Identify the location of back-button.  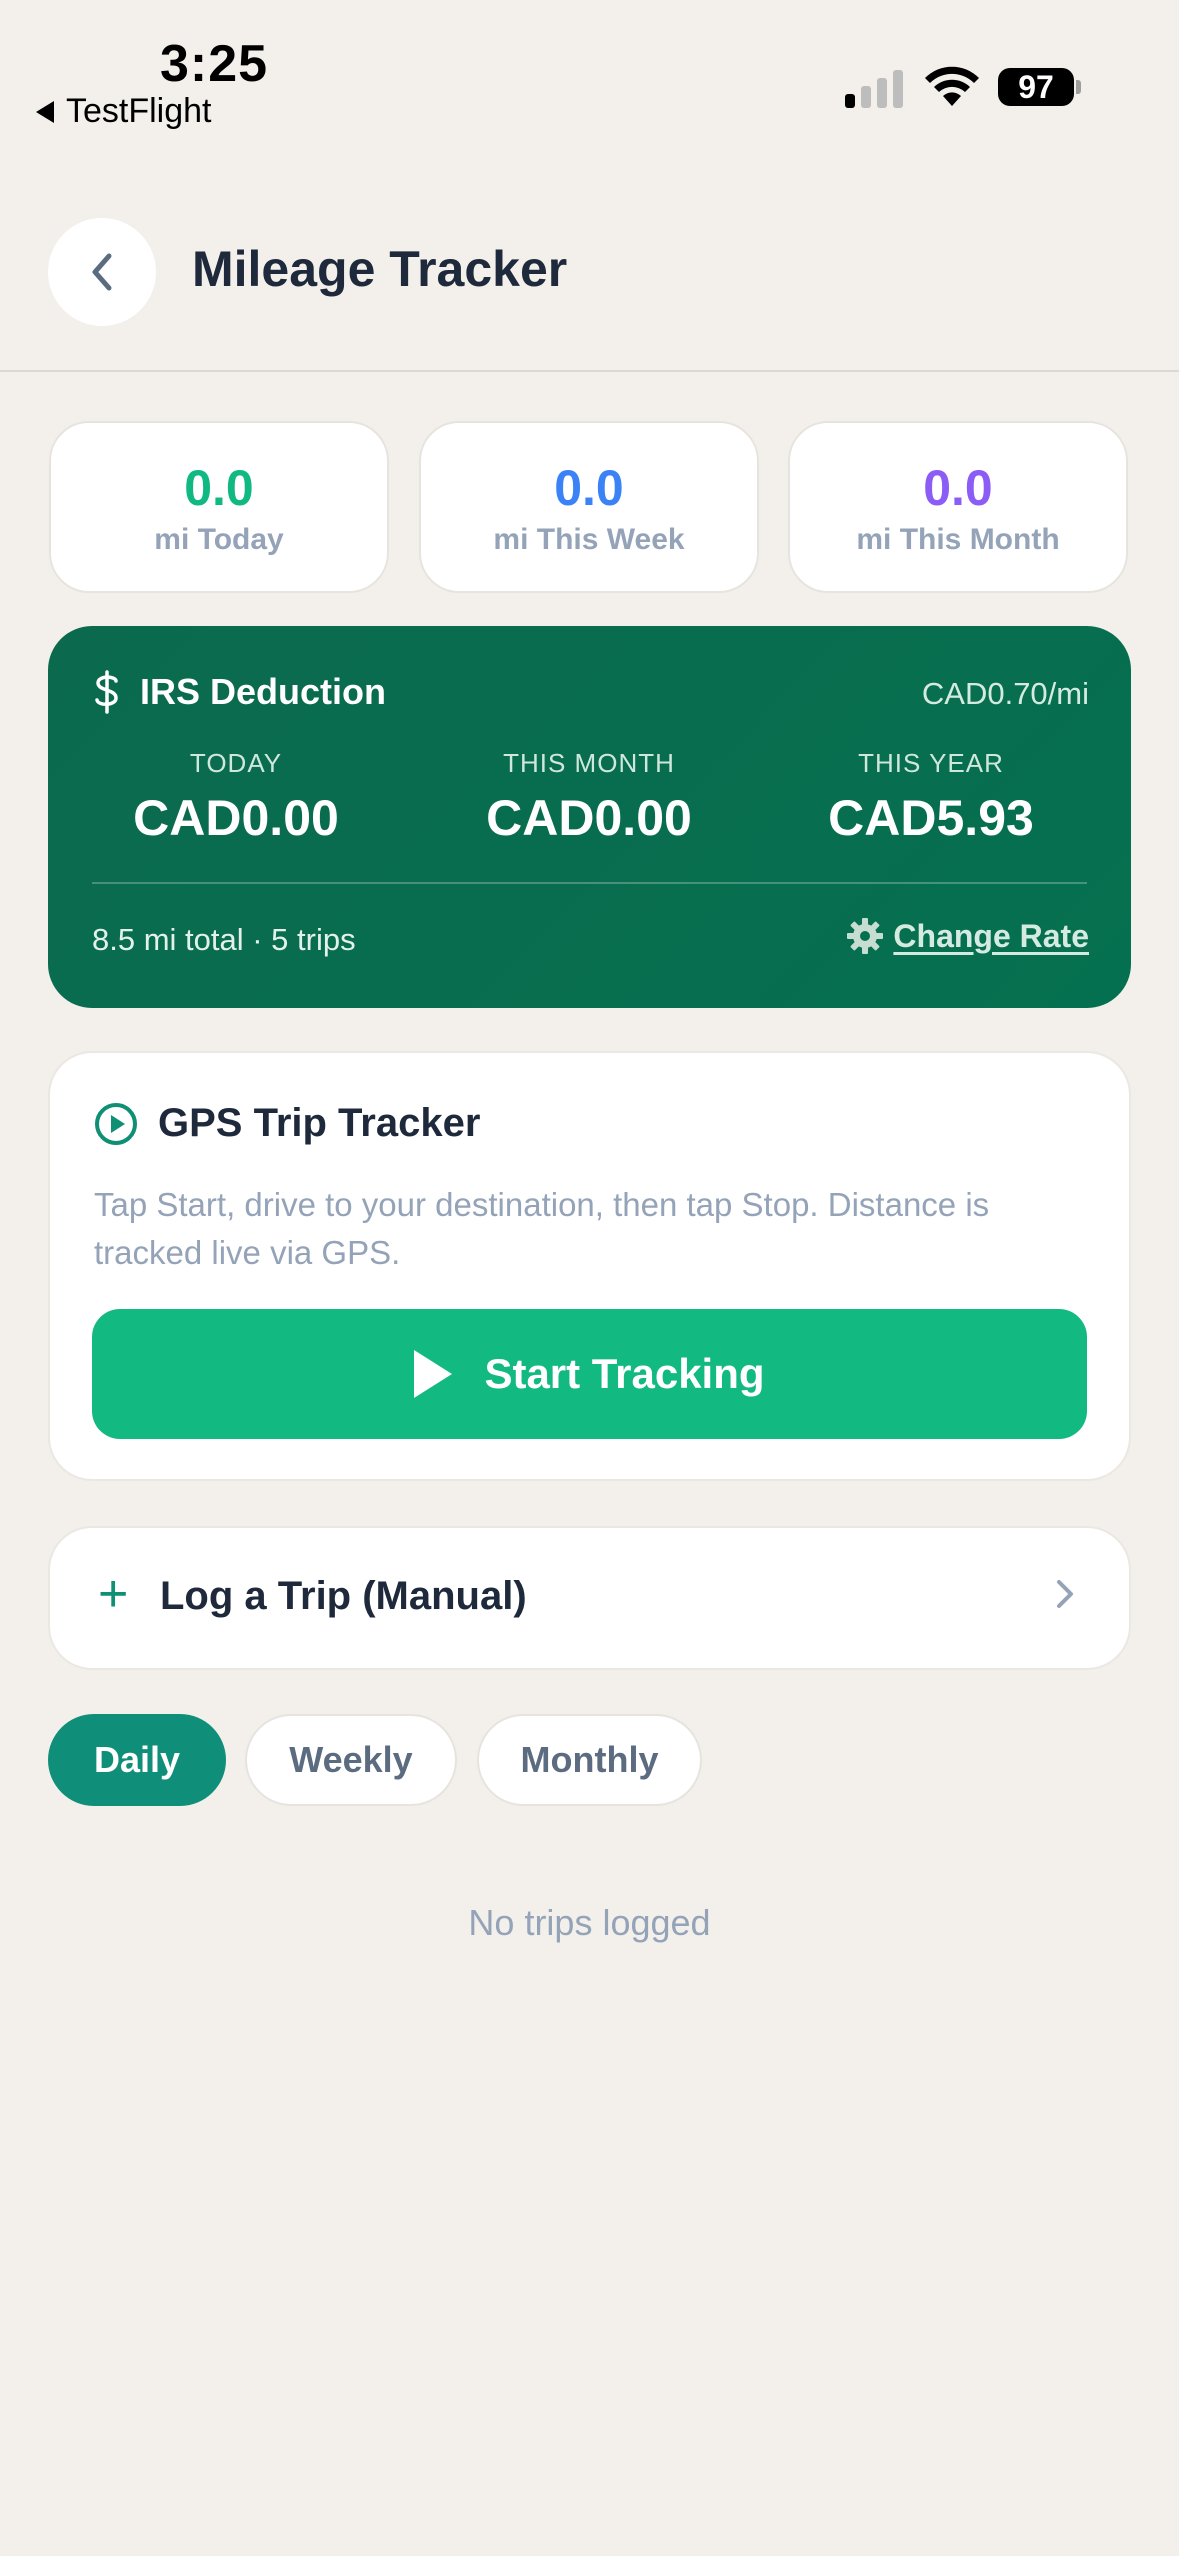
(102, 272).